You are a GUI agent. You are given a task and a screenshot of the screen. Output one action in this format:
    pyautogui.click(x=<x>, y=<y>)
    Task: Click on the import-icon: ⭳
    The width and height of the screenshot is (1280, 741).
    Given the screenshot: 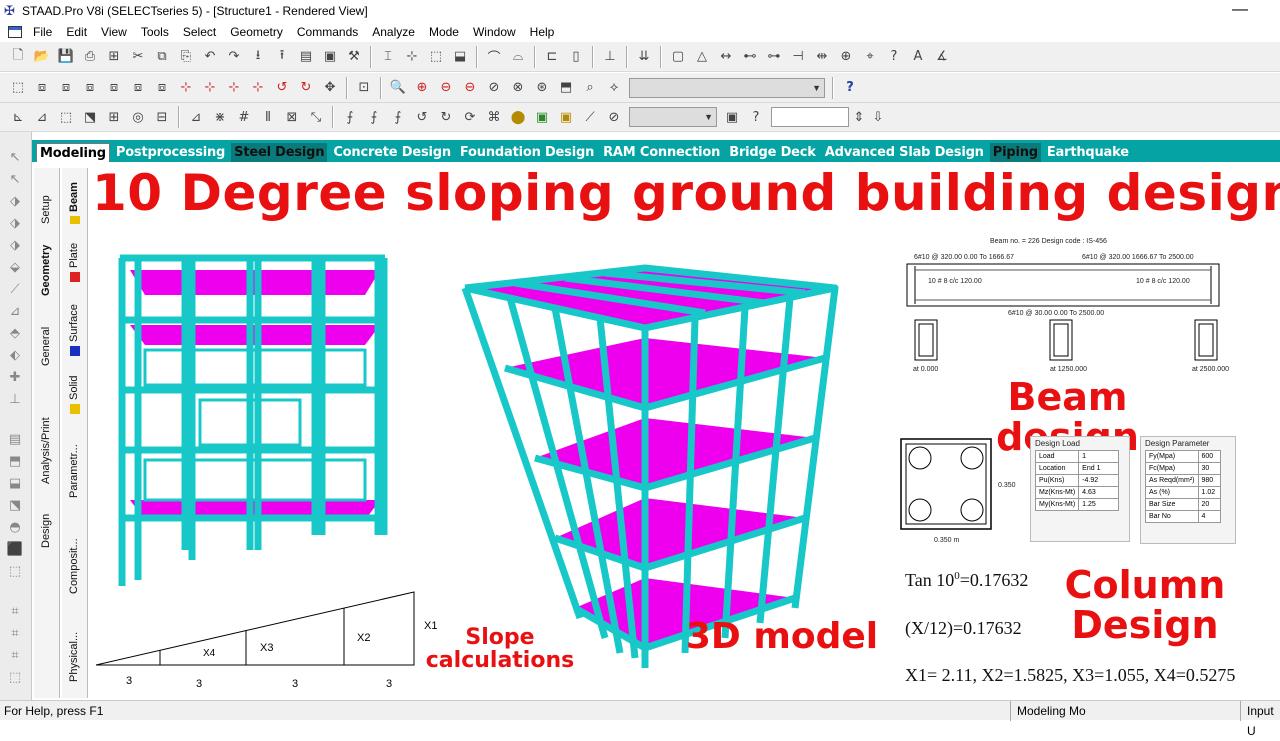 What is the action you would take?
    pyautogui.click(x=258, y=57)
    